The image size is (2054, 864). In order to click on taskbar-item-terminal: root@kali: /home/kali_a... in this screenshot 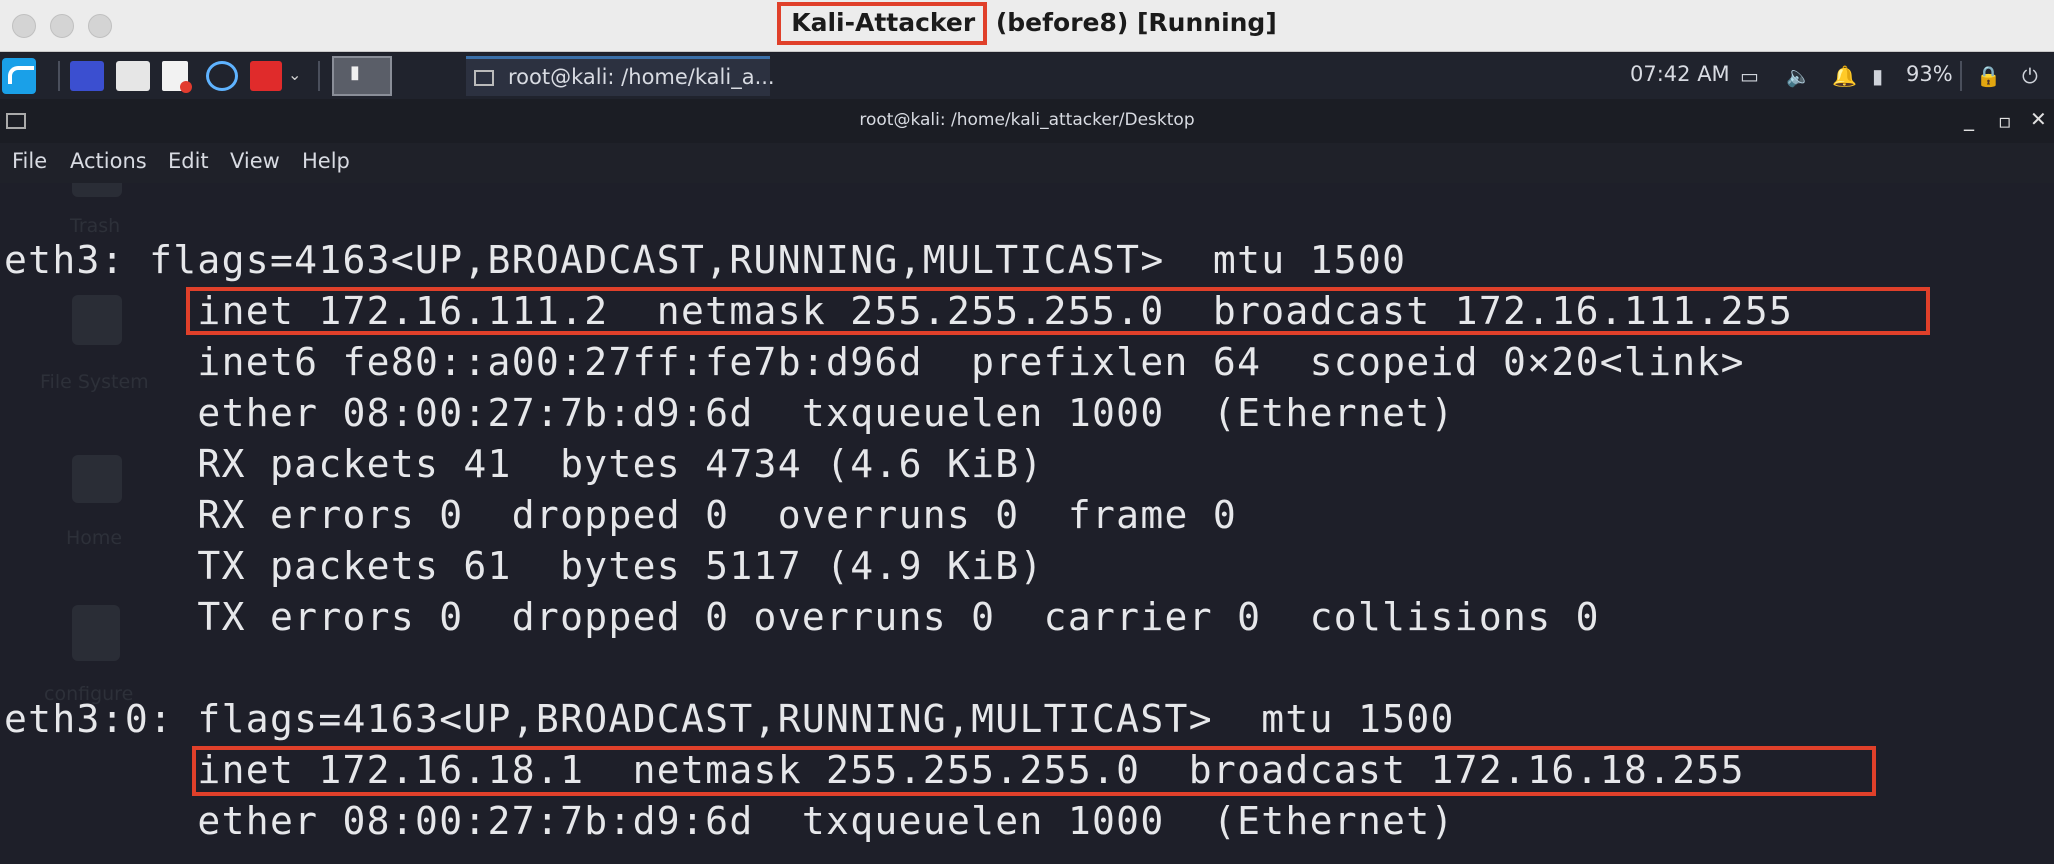, I will do `click(620, 76)`.